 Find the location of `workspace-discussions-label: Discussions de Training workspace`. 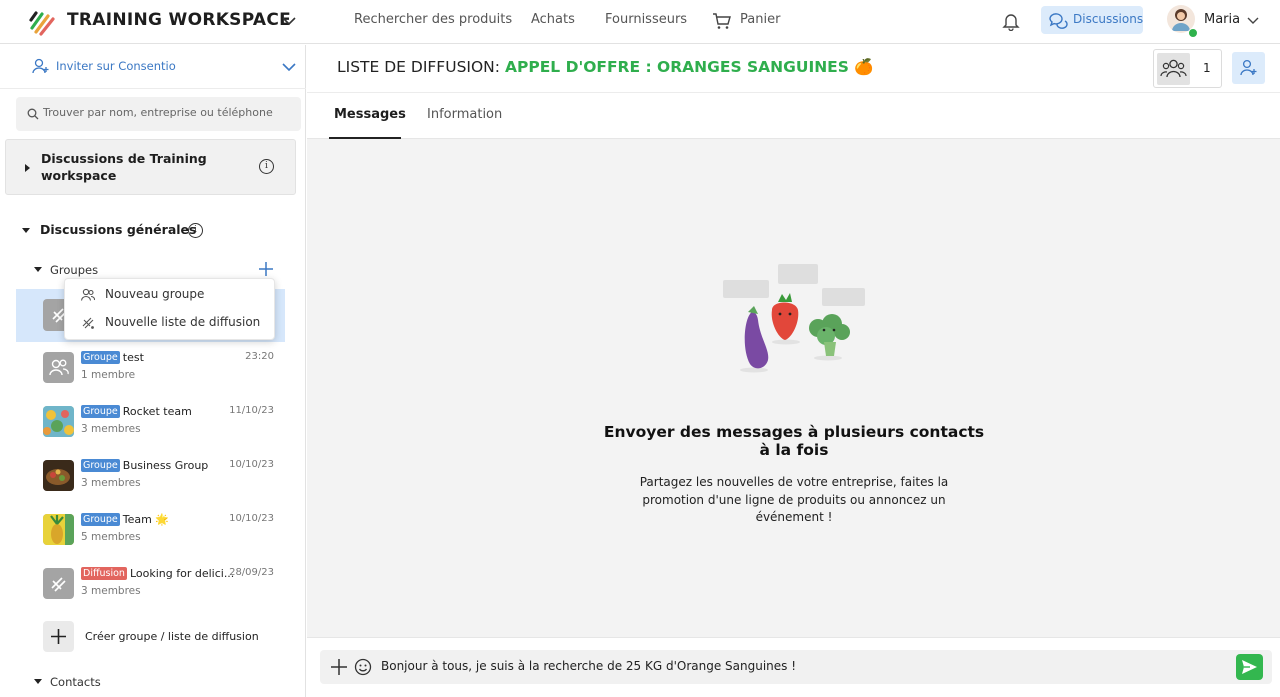

workspace-discussions-label: Discussions de Training workspace is located at coordinates (124, 167).